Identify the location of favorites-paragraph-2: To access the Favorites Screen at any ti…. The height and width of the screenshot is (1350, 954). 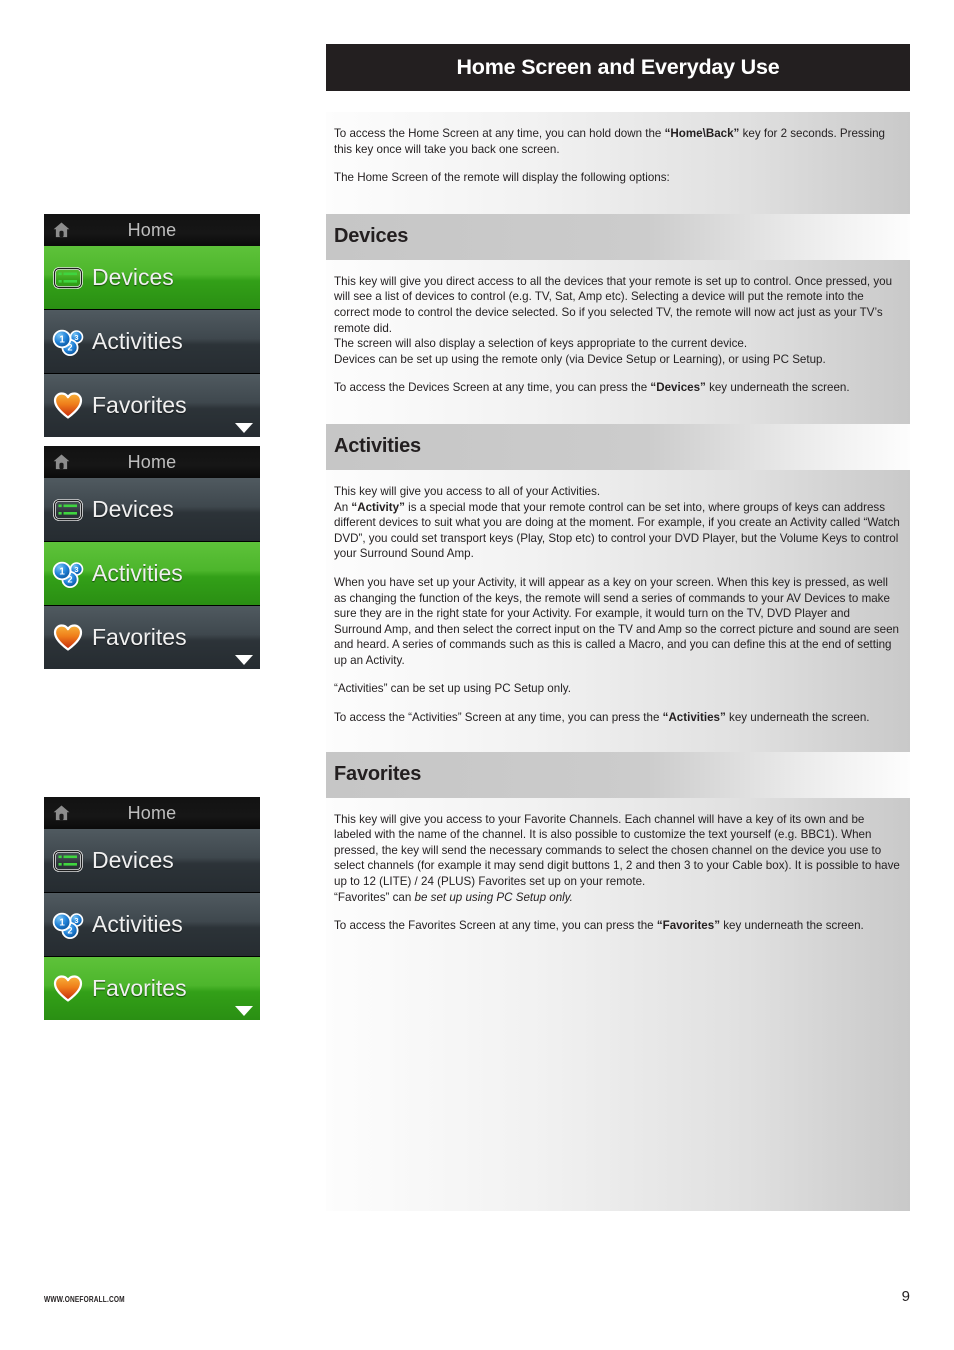
(617, 926).